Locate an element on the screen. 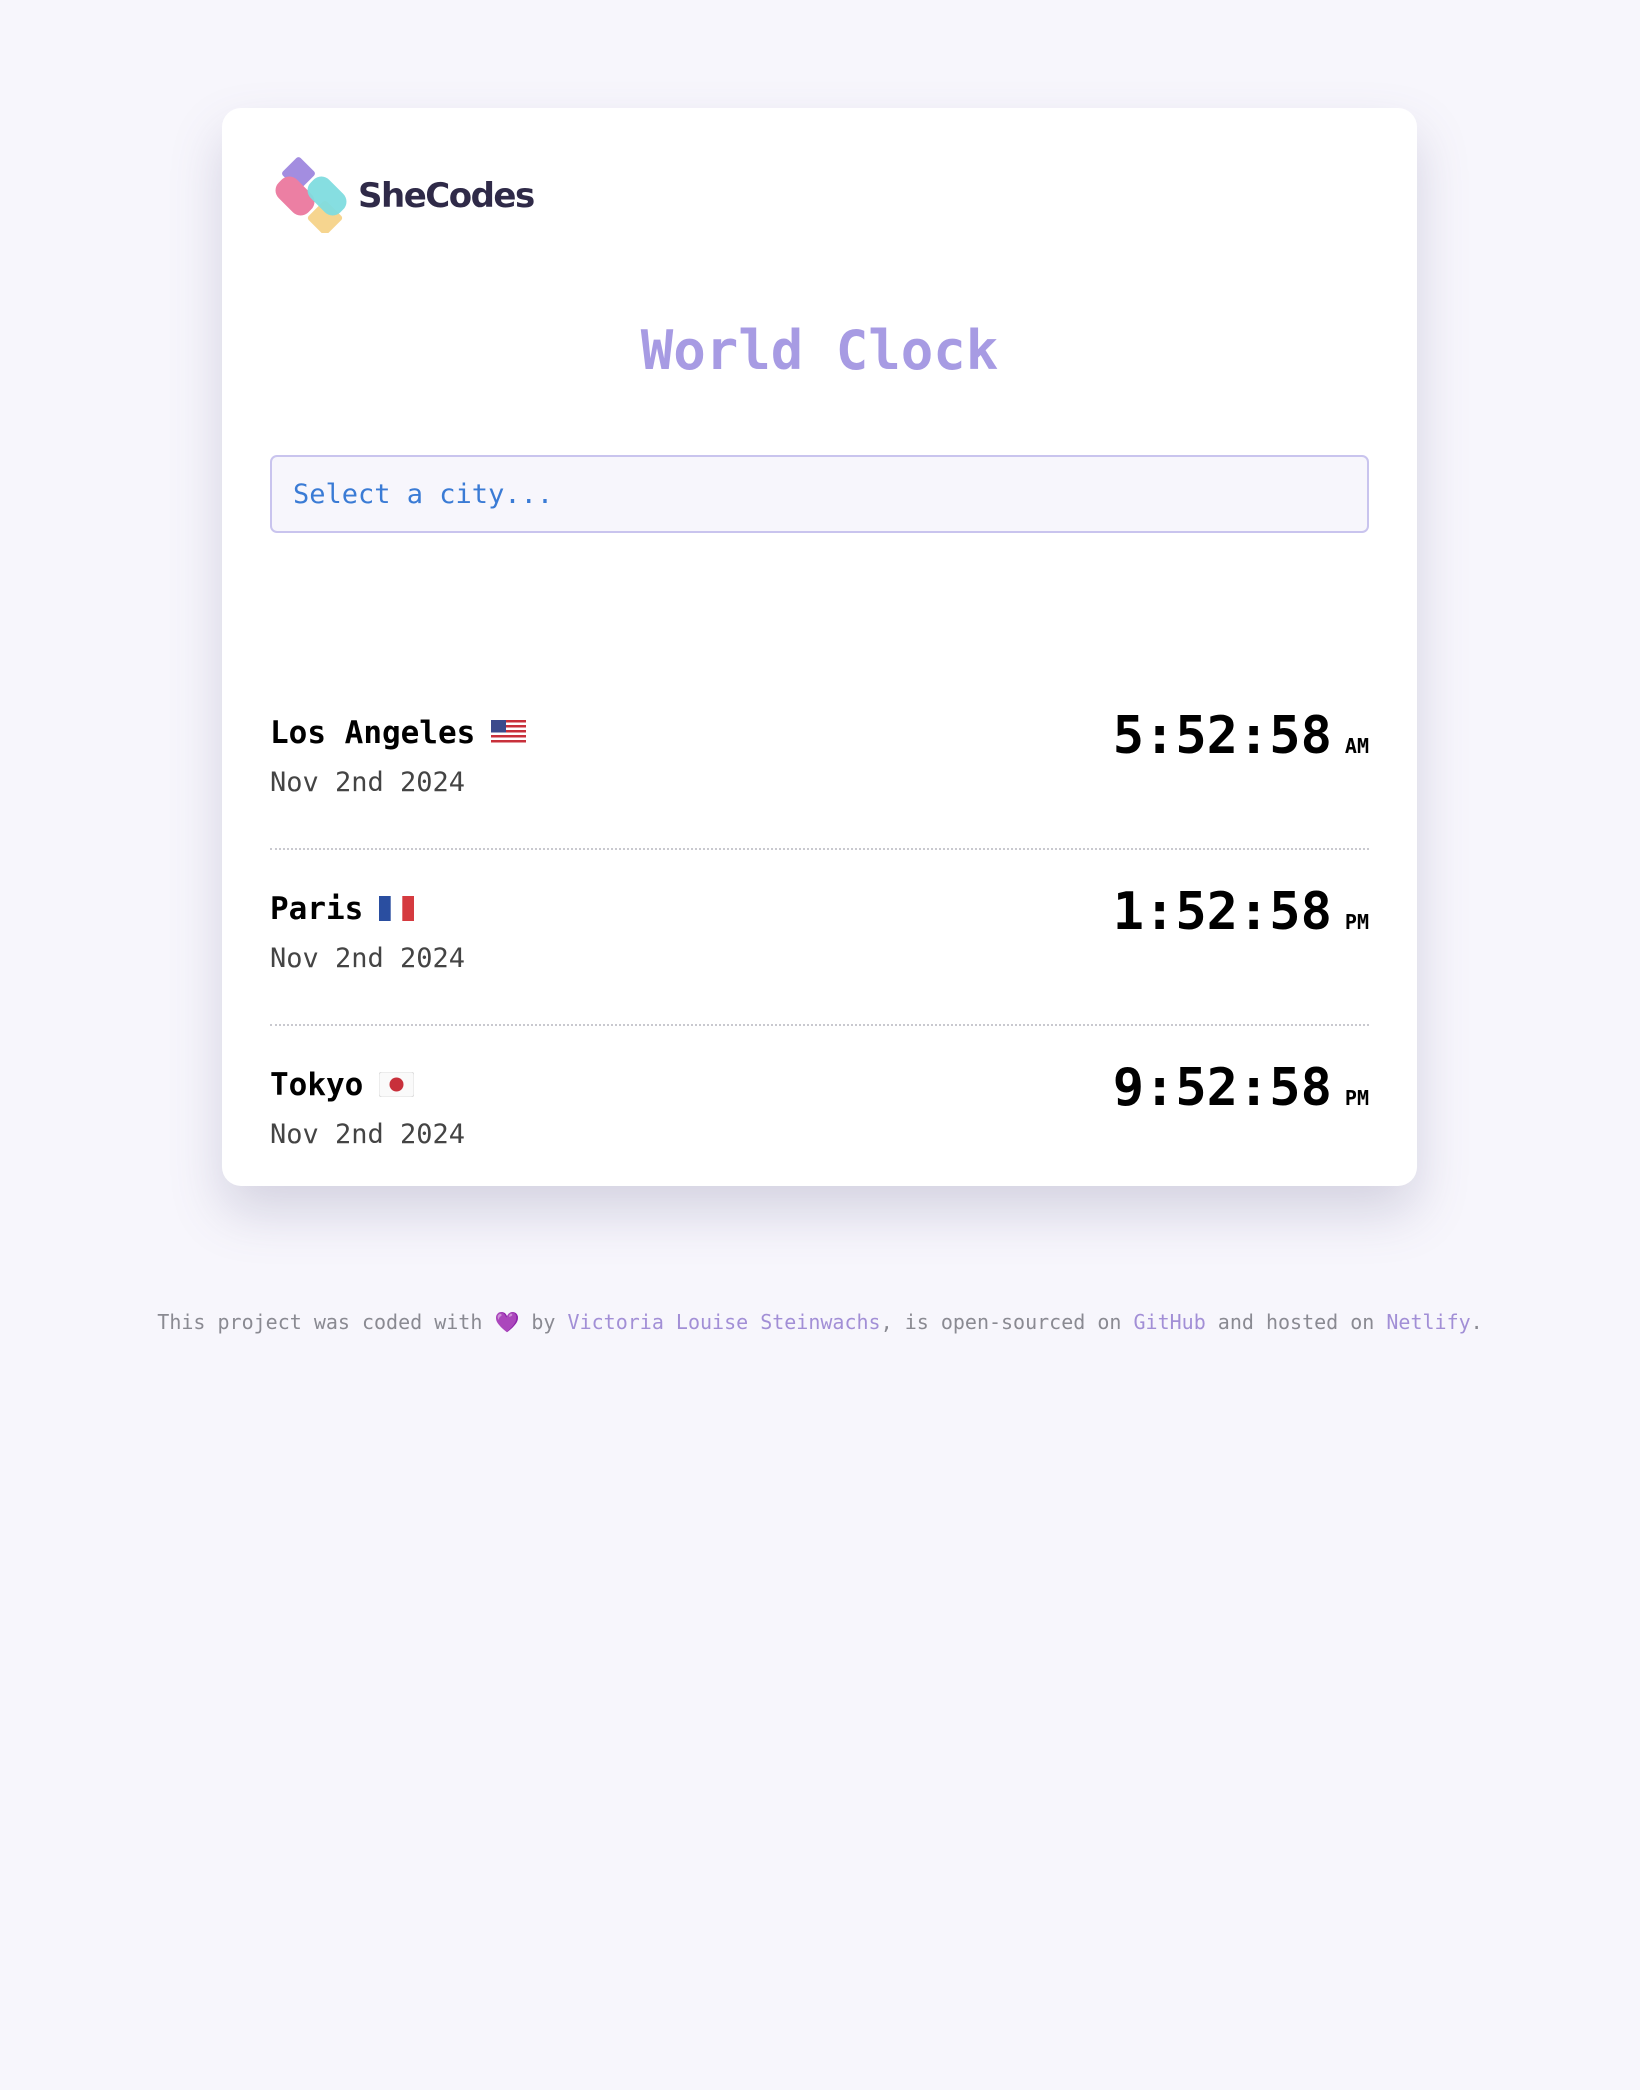 This screenshot has width=1640, height=2090. footer-text: . is located at coordinates (1476, 1322).